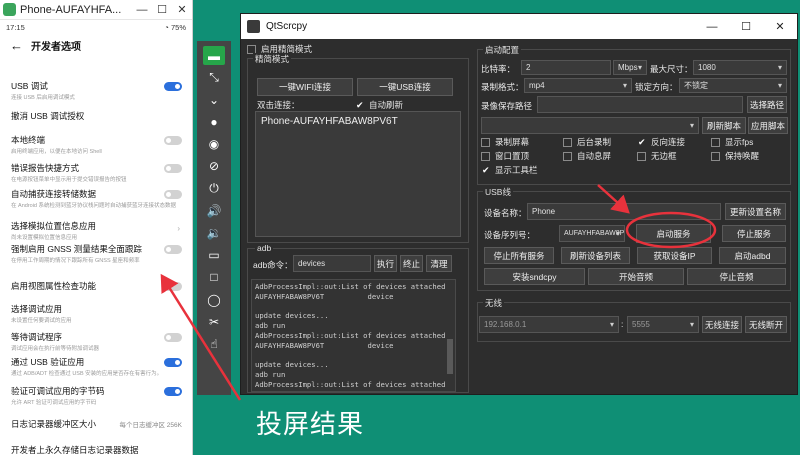  Describe the element at coordinates (310, 425) in the screenshot. I see `caption-text: 投屏结果` at that location.